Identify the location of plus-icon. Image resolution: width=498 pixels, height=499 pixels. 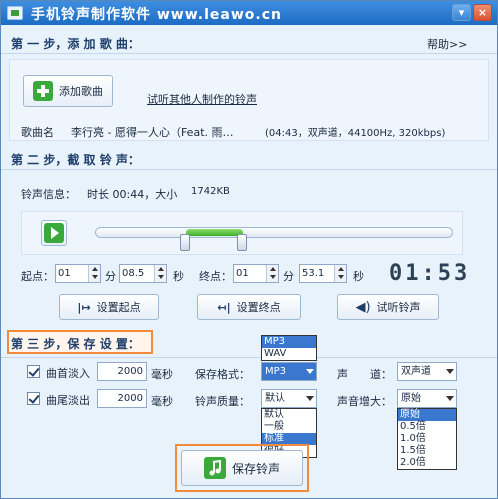
(43, 91).